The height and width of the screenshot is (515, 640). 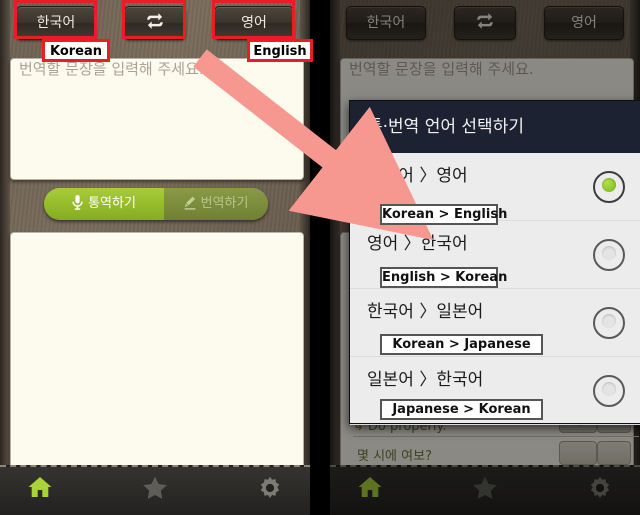 What do you see at coordinates (417, 244) in the screenshot?
I see `dialog-option-label-2: 영어 〉한국어` at bounding box center [417, 244].